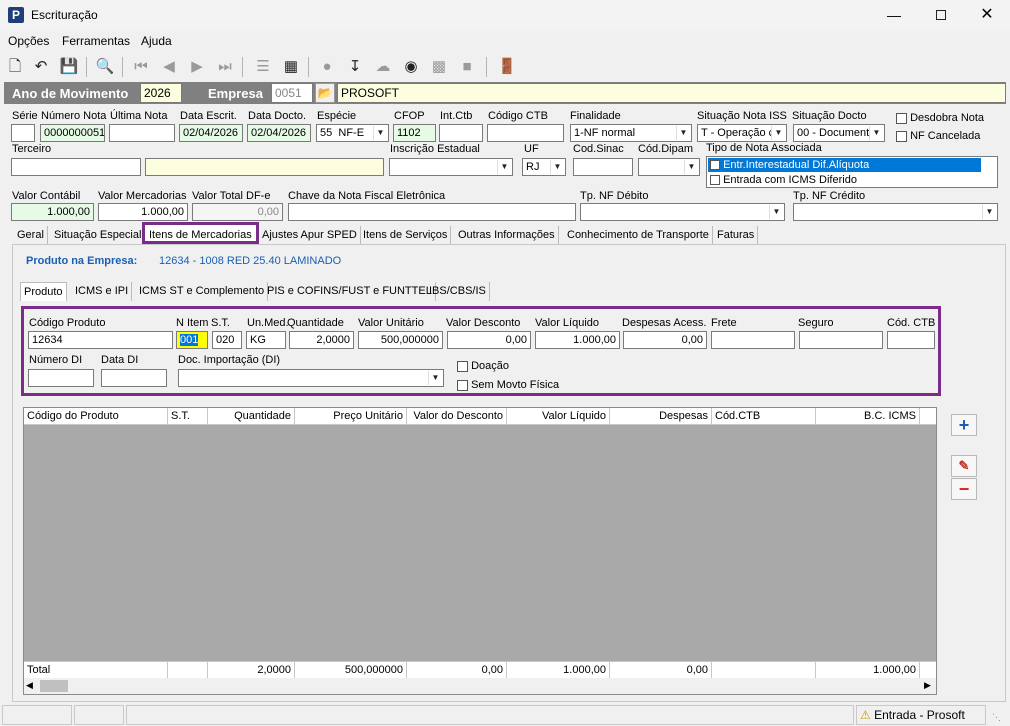 This screenshot has width=1010, height=726. Describe the element at coordinates (351, 416) in the screenshot. I see `col-preco-unitario: Preço Unitário` at that location.